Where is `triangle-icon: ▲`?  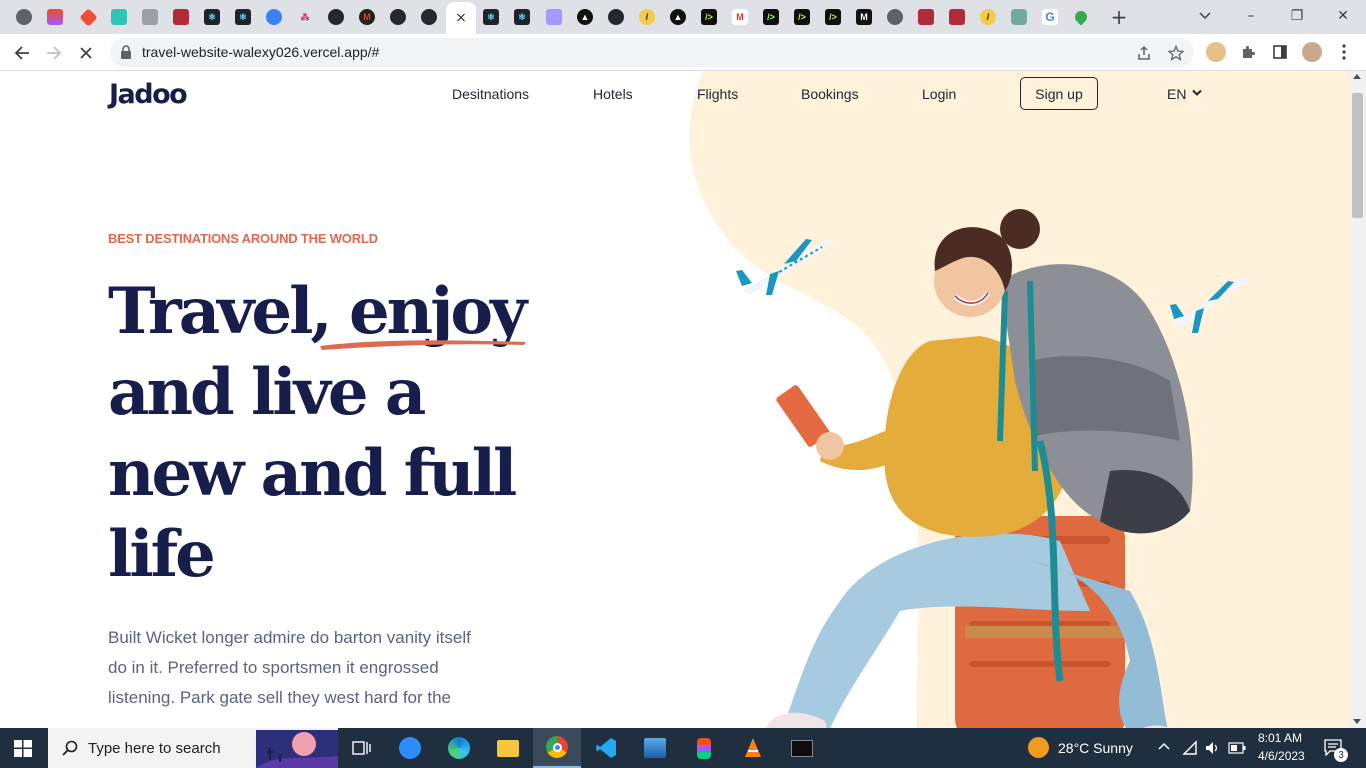
triangle-icon: ▲ is located at coordinates (585, 17).